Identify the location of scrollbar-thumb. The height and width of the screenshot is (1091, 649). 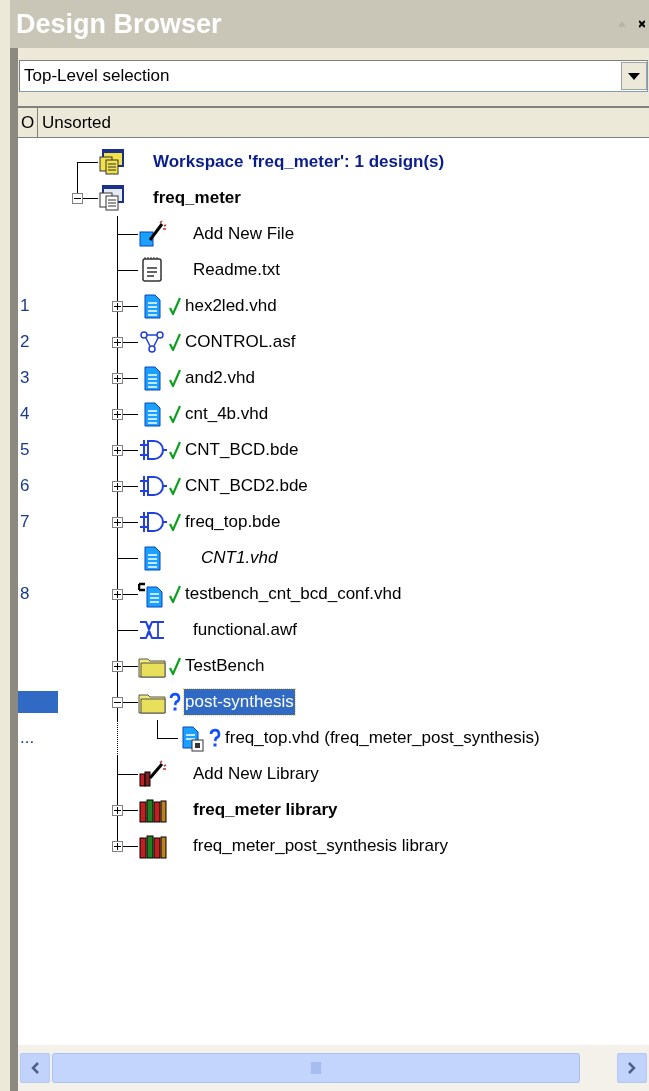
(316, 1068).